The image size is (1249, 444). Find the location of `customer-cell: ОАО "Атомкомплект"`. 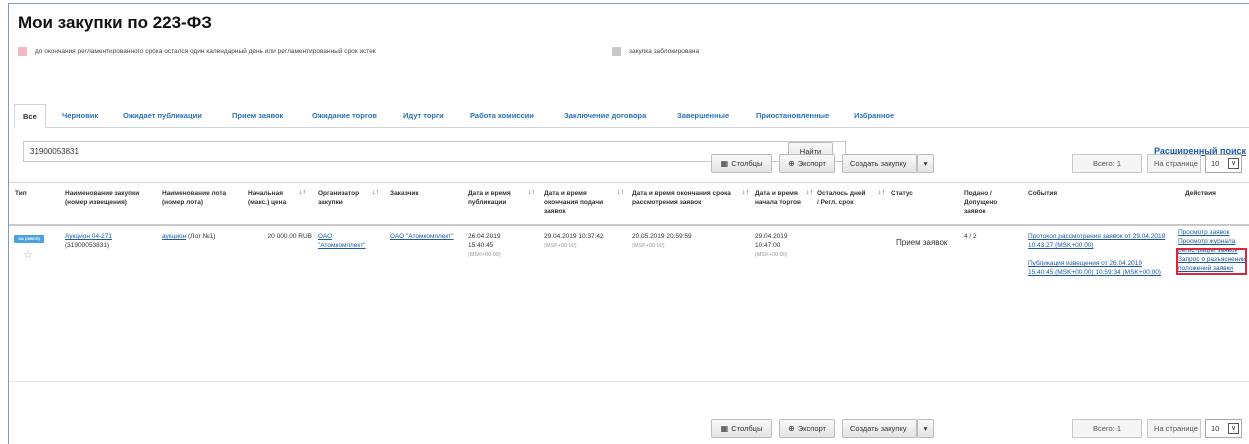

customer-cell: ОАО "Атомкомплект" is located at coordinates (424, 236).